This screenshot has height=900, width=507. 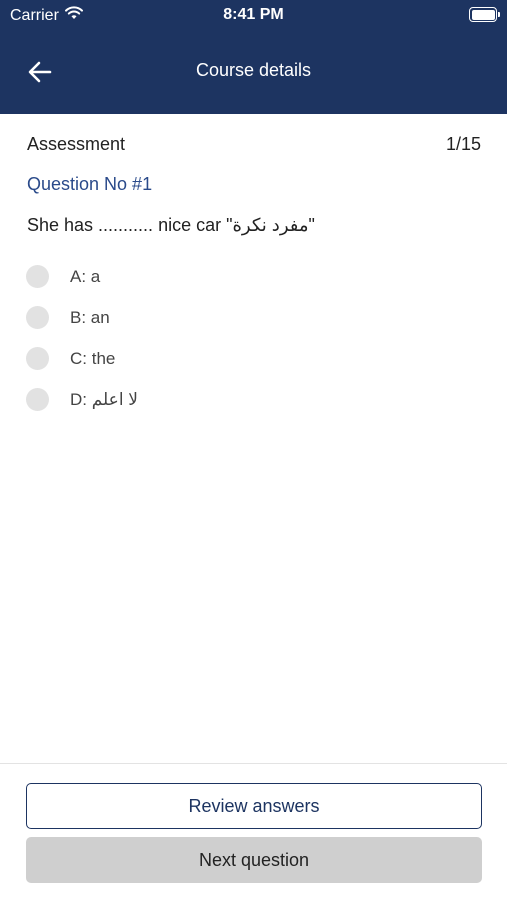 I want to click on next-question-button: Next question, so click(x=254, y=860).